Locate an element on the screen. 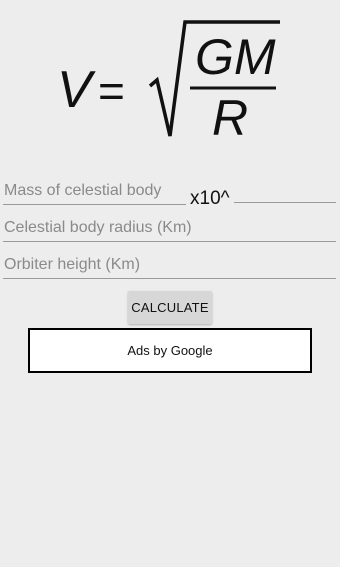  height-input: Orbiter height (Km) is located at coordinates (169, 265).